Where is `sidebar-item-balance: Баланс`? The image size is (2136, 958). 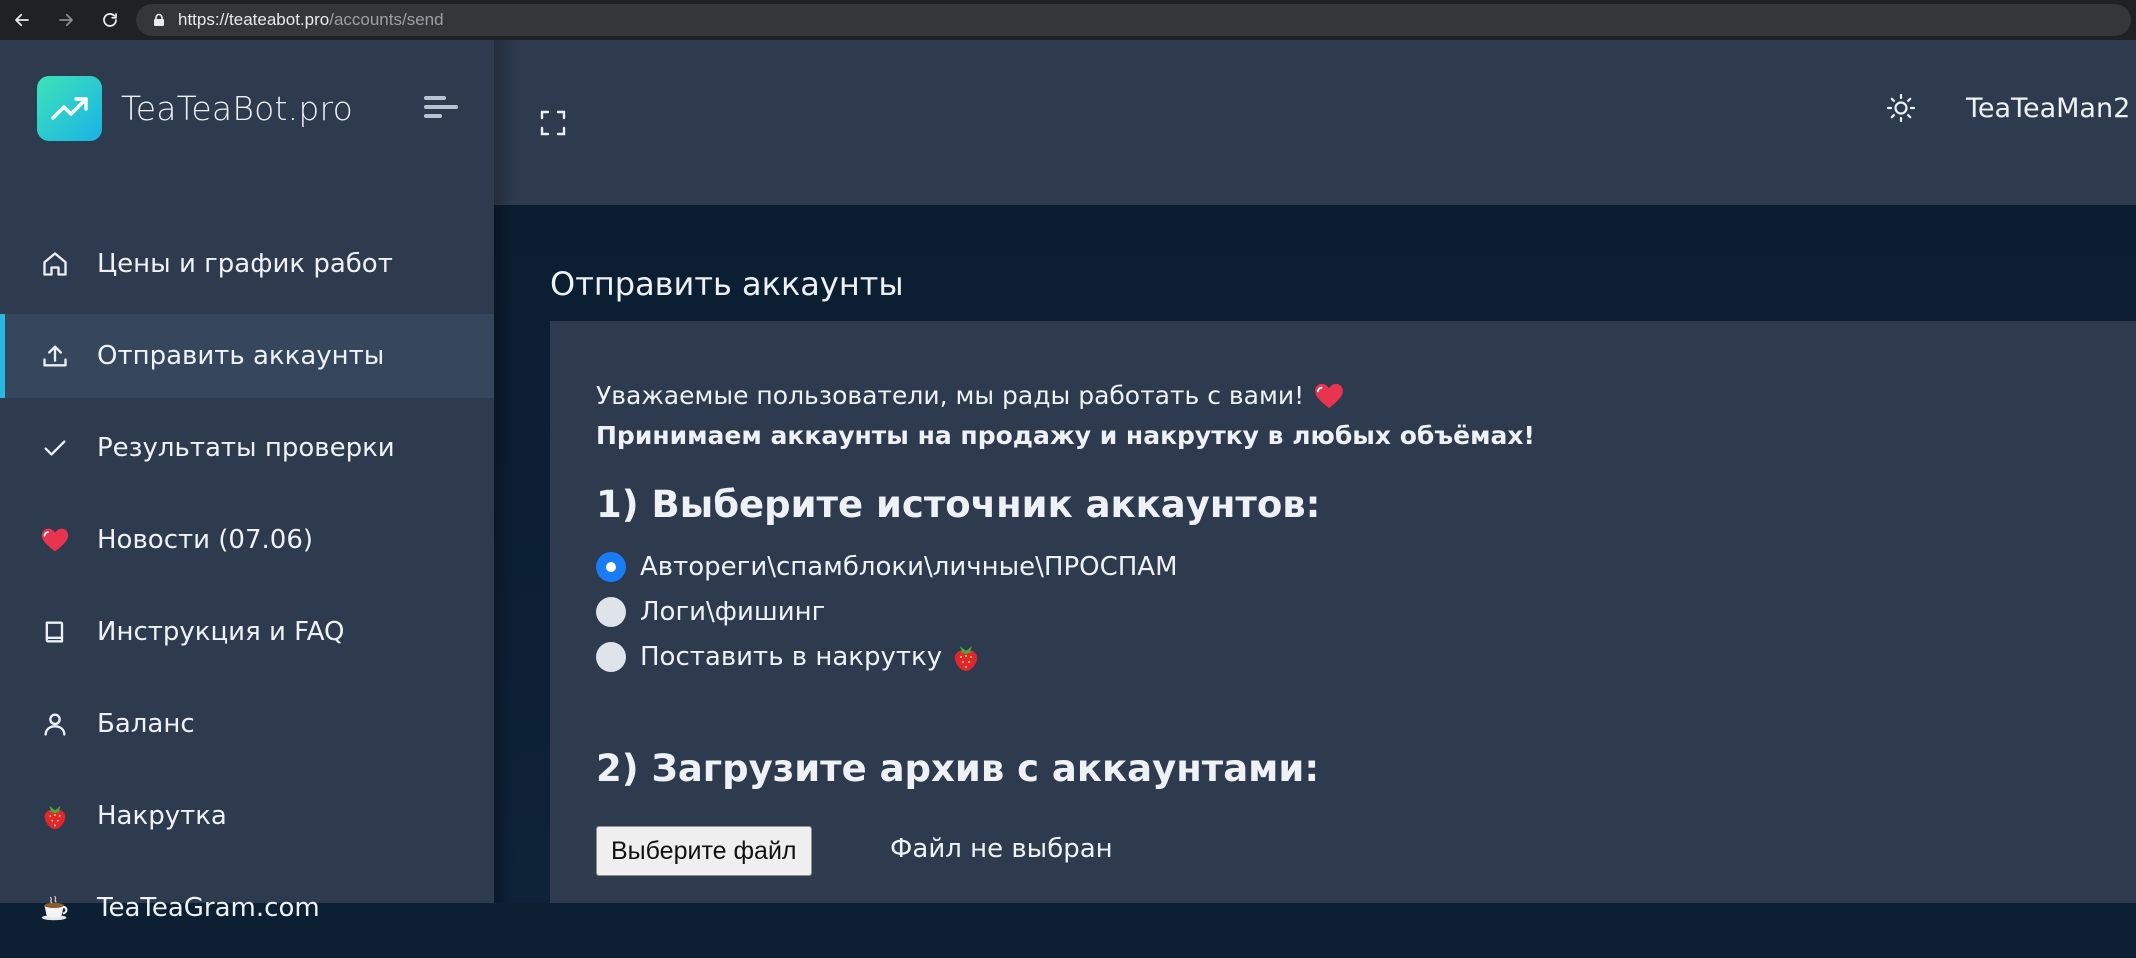
sidebar-item-balance: Баланс is located at coordinates (247, 724).